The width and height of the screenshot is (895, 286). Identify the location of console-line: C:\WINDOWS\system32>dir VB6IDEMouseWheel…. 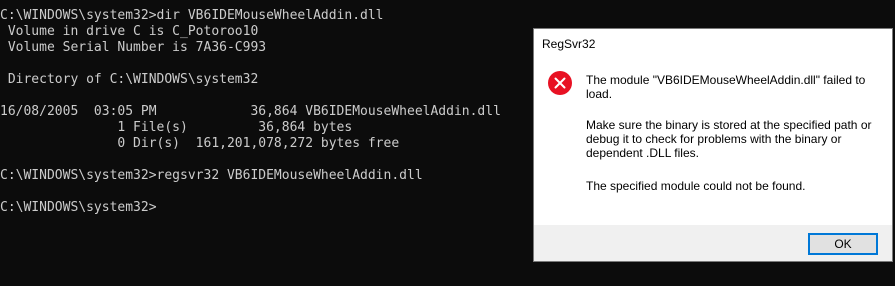
(192, 15).